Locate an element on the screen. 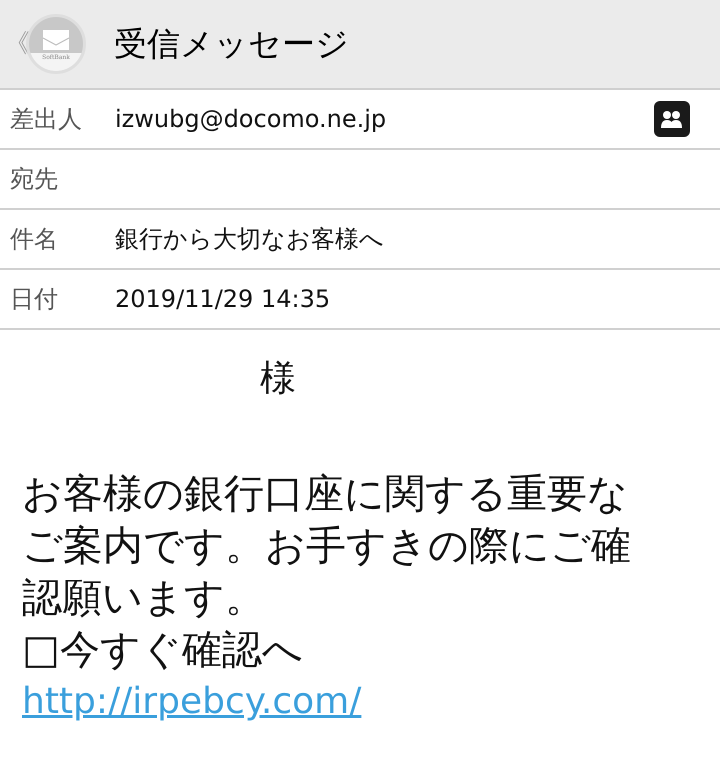  screen-title: 受信メッセージ is located at coordinates (231, 44).